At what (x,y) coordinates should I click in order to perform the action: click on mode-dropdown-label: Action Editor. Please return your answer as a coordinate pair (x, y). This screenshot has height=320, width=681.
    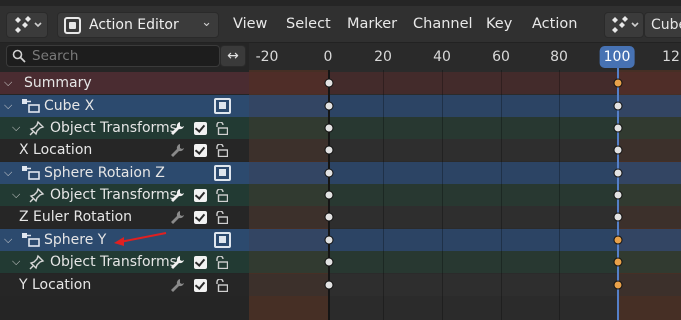
    Looking at the image, I should click on (134, 25).